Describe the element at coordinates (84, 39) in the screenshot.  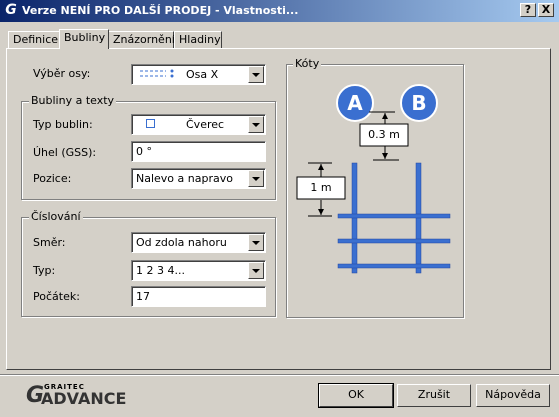
I see `tab-bubliny: Bubliny` at that location.